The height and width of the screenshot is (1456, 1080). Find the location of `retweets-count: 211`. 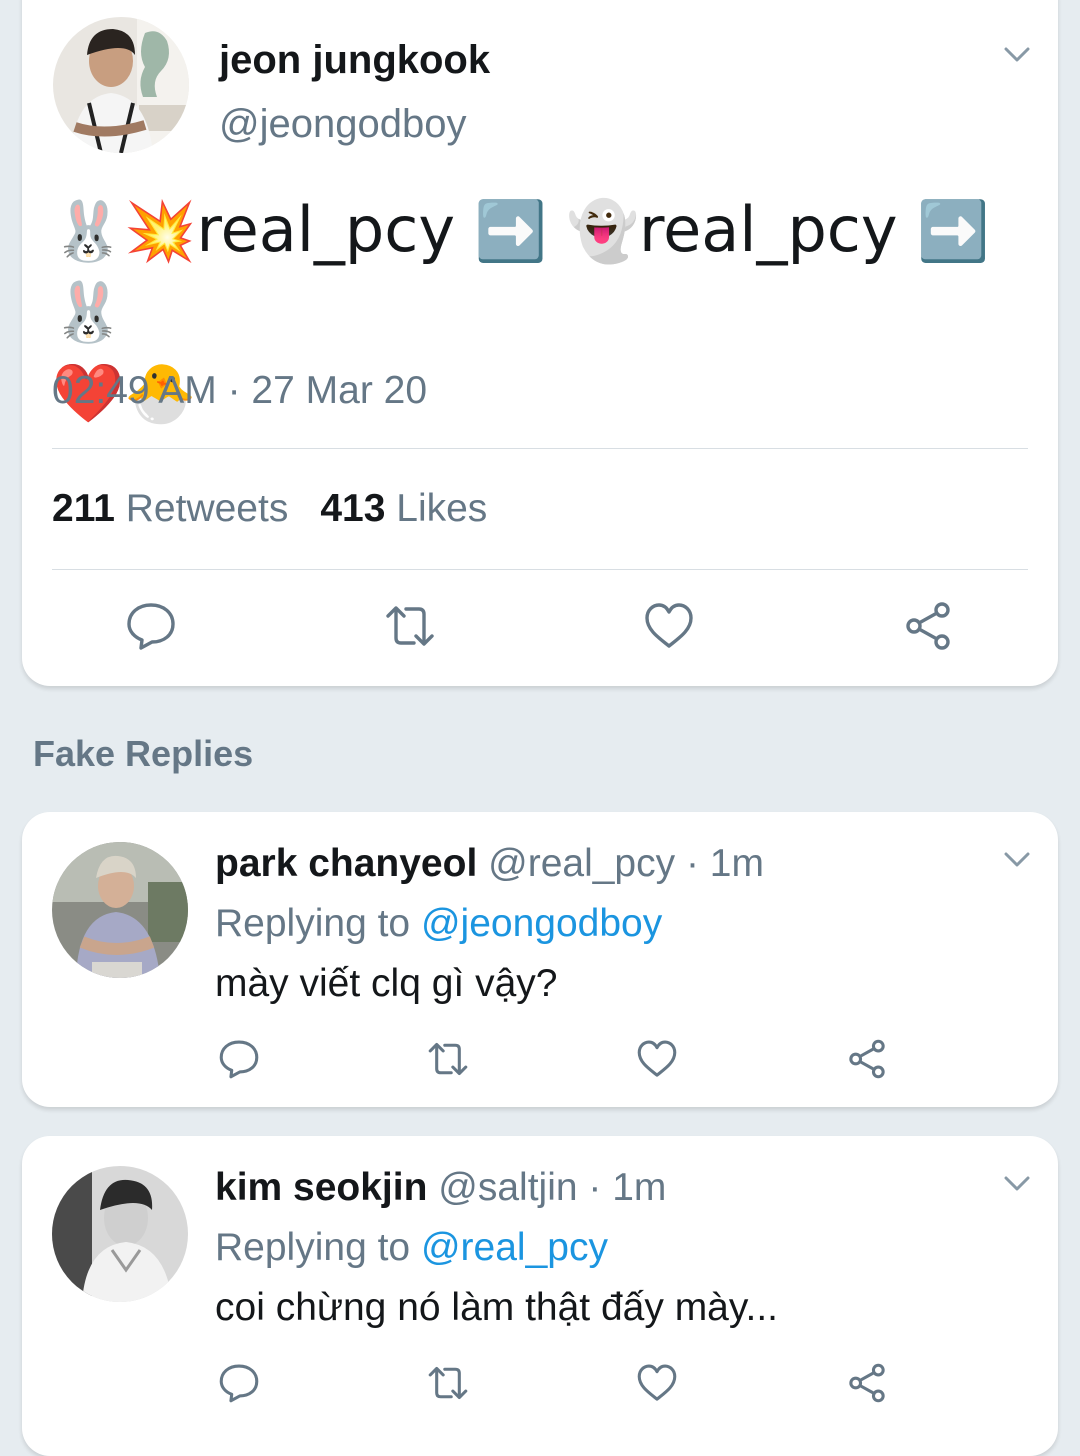

retweets-count: 211 is located at coordinates (83, 508).